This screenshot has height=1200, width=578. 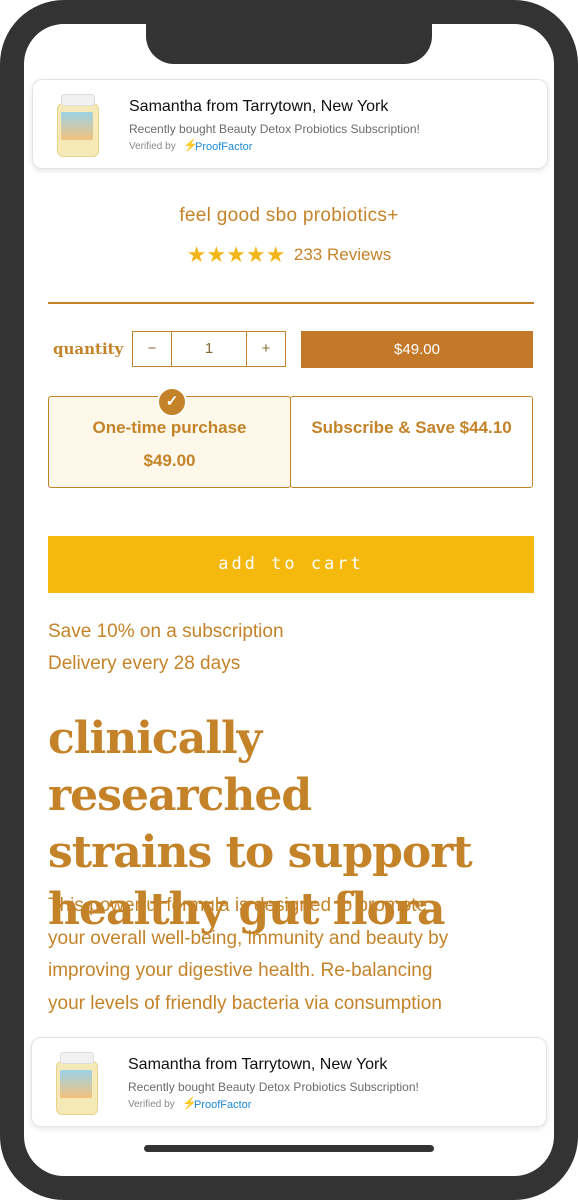 I want to click on phone-notch, so click(x=289, y=41).